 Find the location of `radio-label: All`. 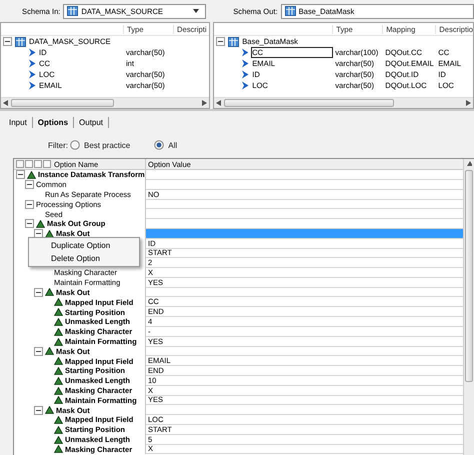

radio-label: All is located at coordinates (173, 145).